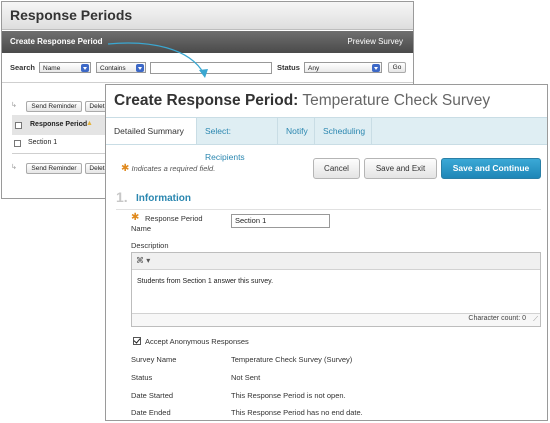  I want to click on divider, so click(207, 82).